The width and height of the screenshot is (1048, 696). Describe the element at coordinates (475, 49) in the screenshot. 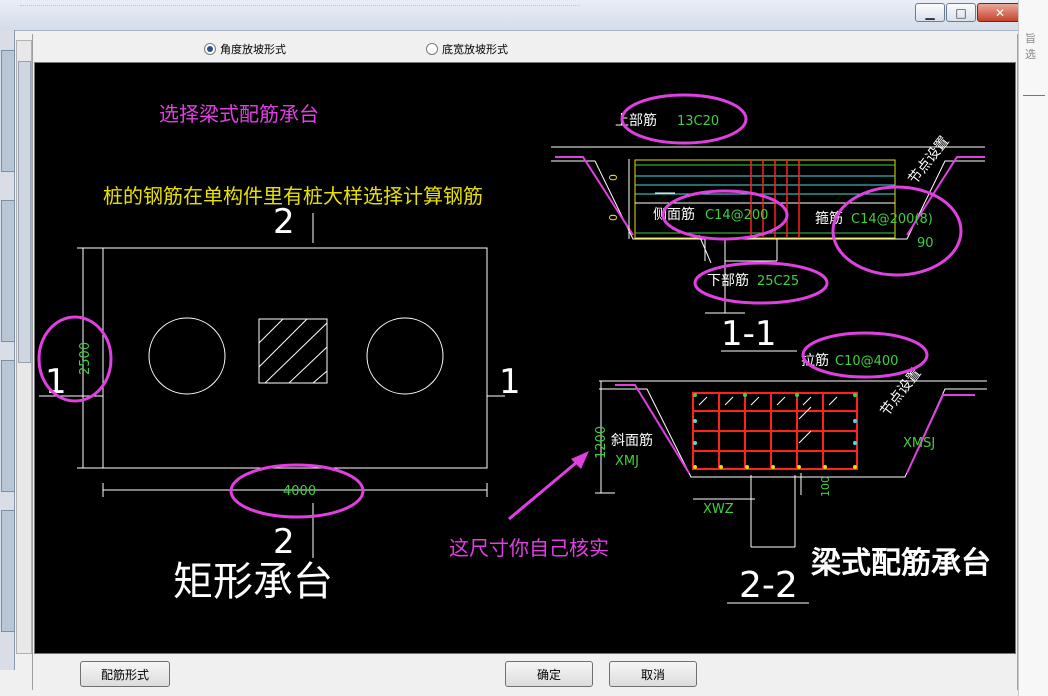

I see `radio-width-label: 底宽放坡形式` at that location.